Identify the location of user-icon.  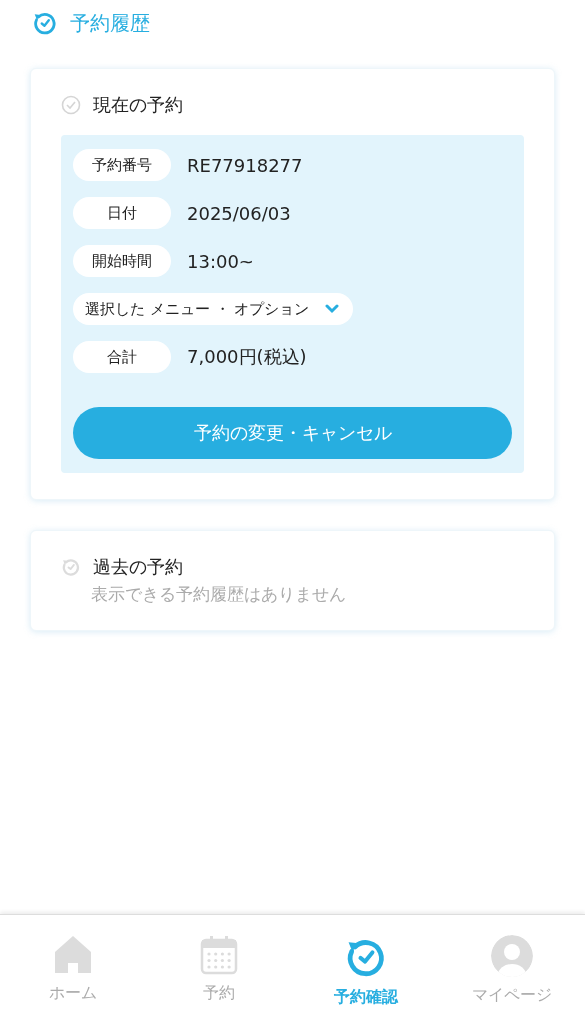
(511, 956).